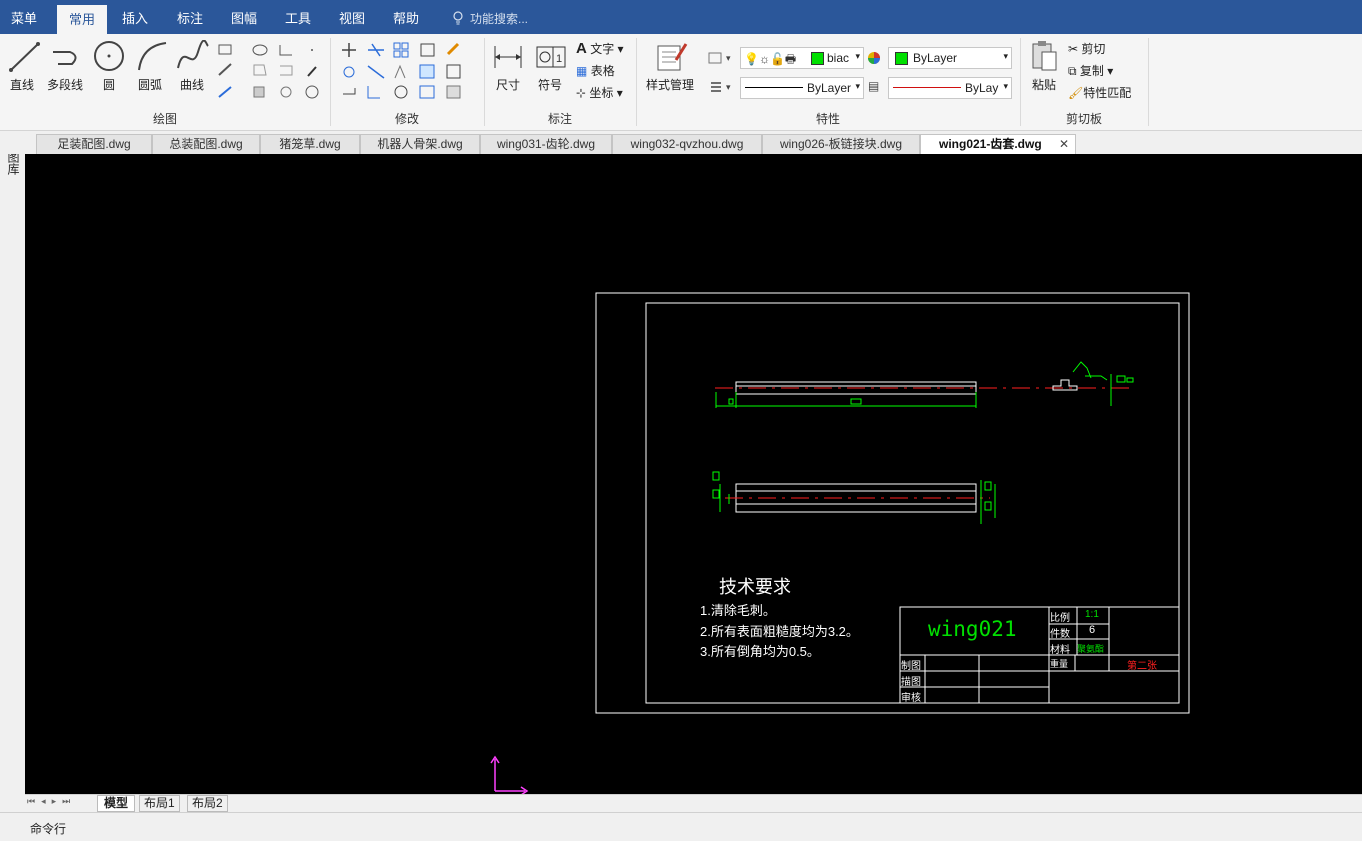  I want to click on doc-tab: 总装配图.dwg, so click(206, 144).